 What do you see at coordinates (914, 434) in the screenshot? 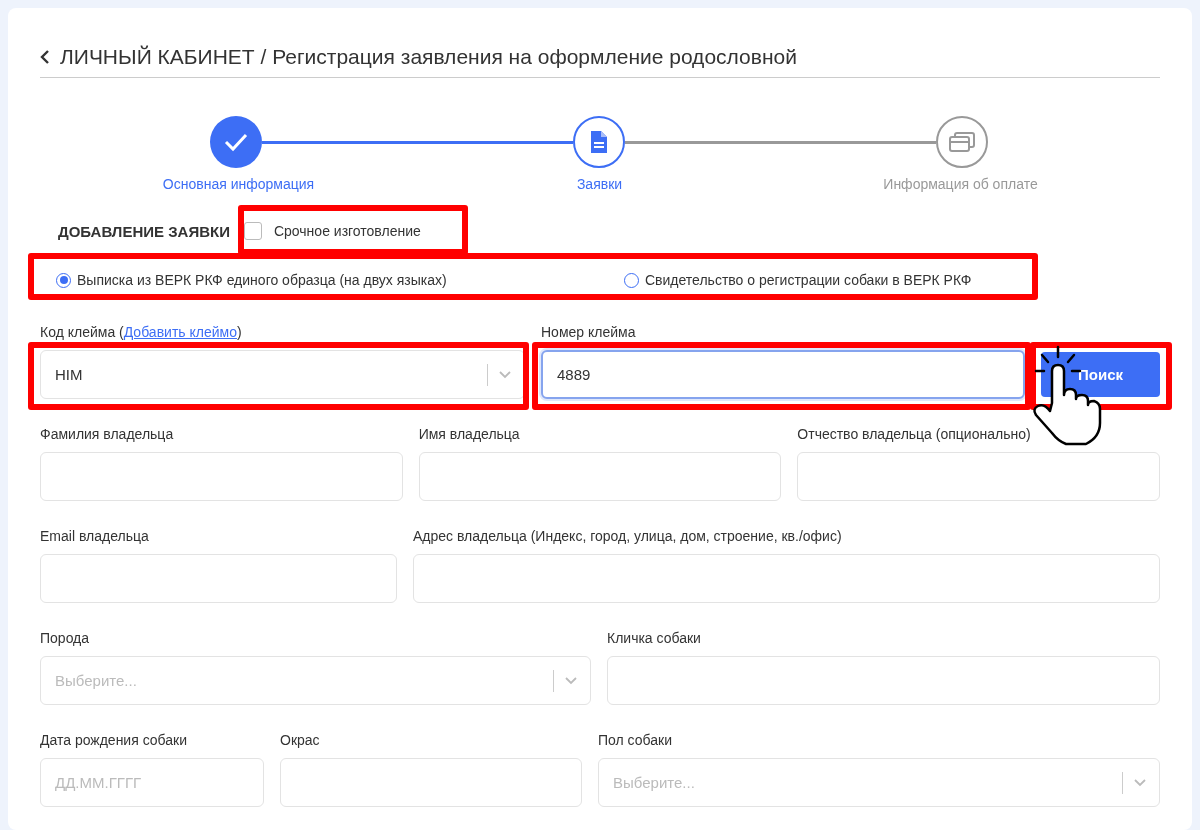
I see `field-label: Отчество владельца (опционально)` at bounding box center [914, 434].